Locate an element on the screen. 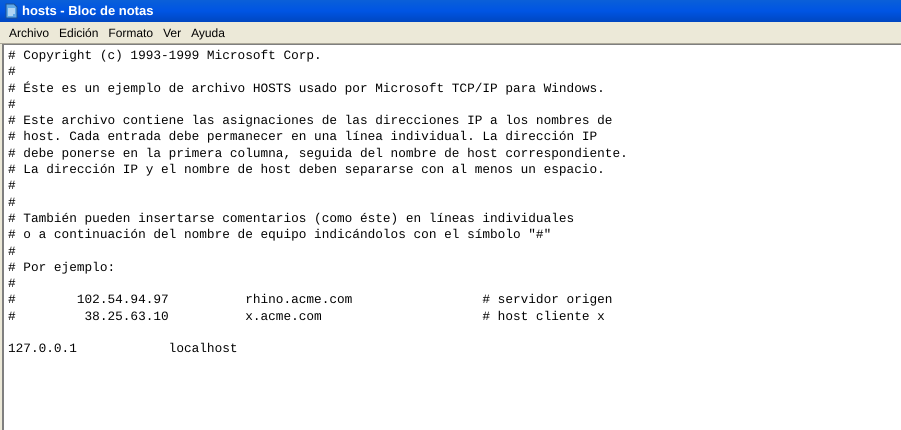 Image resolution: width=901 pixels, height=430 pixels. notepad-icon is located at coordinates (11, 11).